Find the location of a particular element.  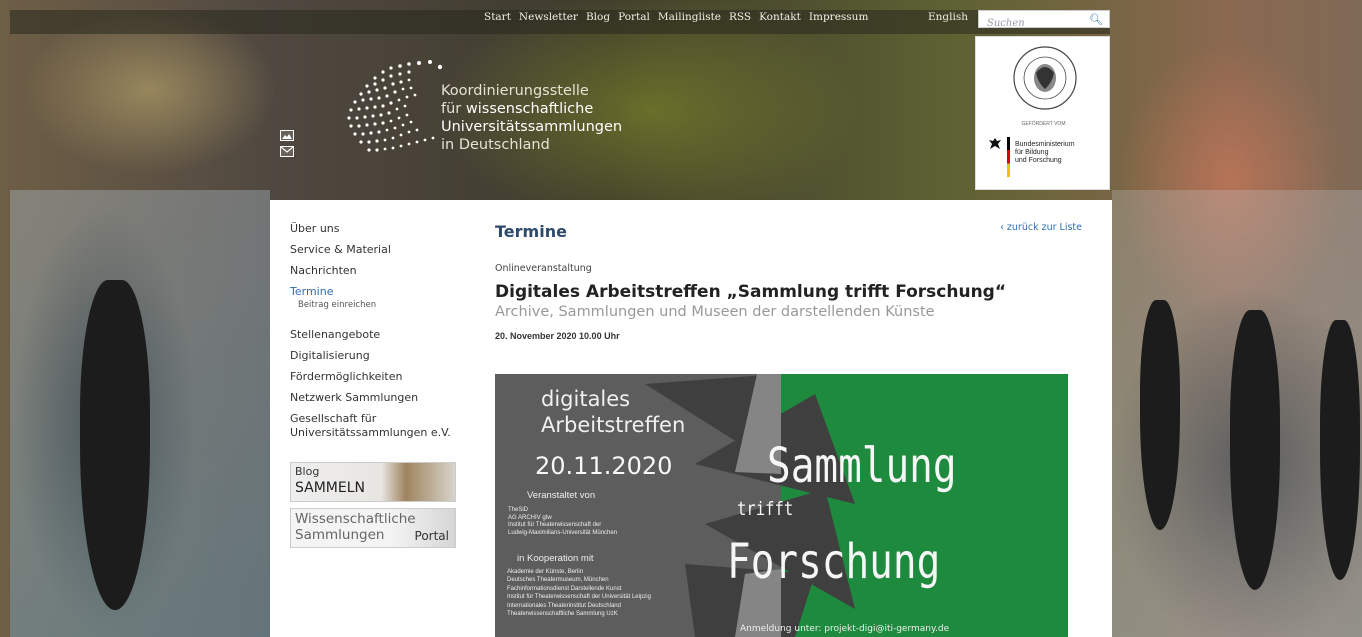

logo-line-2-prefix: für is located at coordinates (453, 109).